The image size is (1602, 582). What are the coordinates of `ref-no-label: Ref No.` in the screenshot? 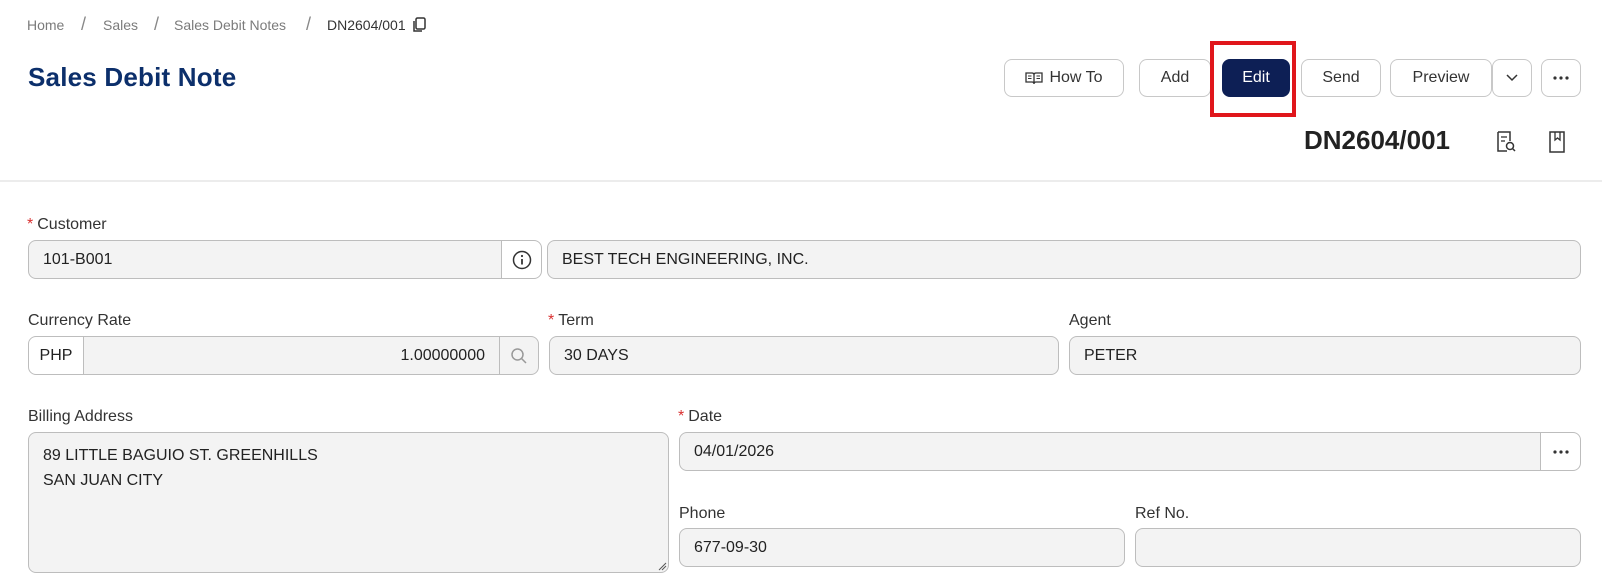 It's located at (1162, 513).